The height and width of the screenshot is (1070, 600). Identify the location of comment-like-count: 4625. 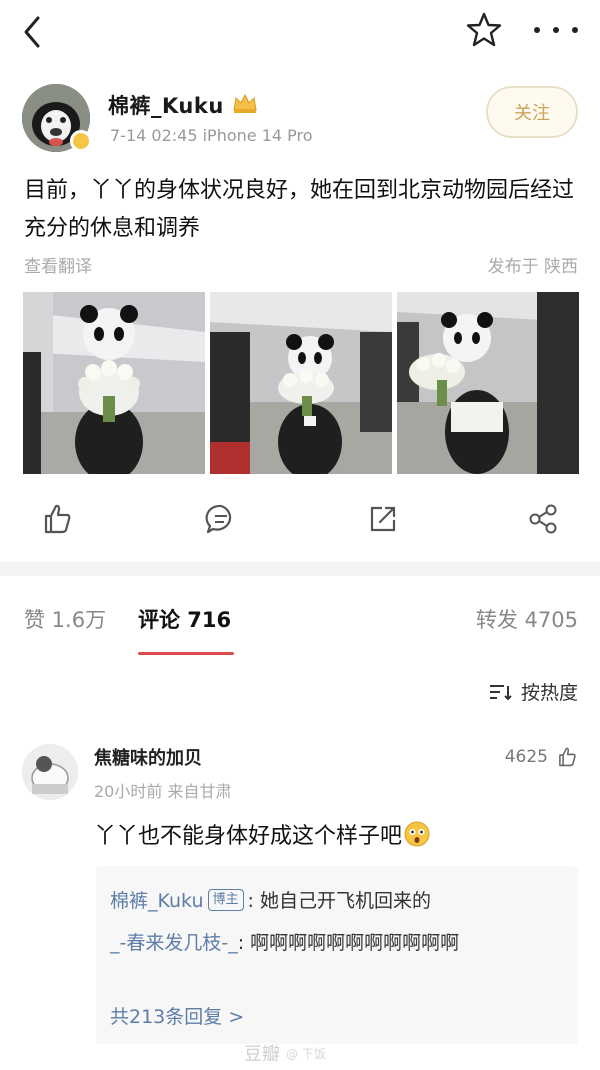
(526, 757).